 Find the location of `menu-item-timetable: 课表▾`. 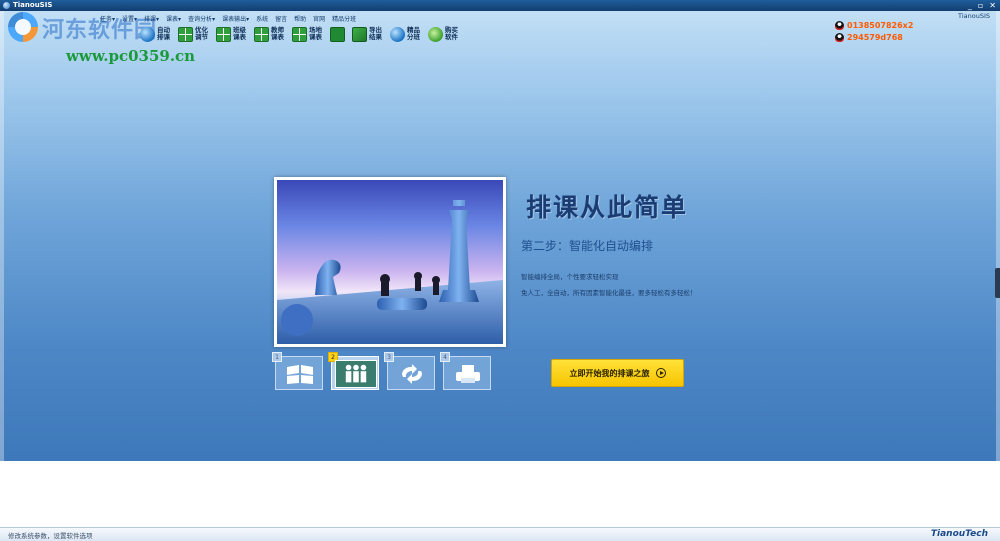

menu-item-timetable: 课表▾ is located at coordinates (173, 18).